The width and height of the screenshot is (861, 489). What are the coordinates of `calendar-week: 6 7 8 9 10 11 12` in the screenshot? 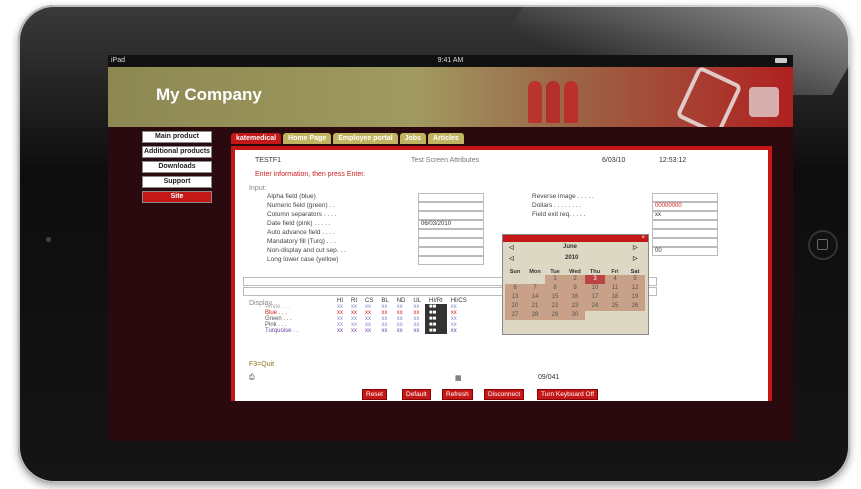 It's located at (575, 288).